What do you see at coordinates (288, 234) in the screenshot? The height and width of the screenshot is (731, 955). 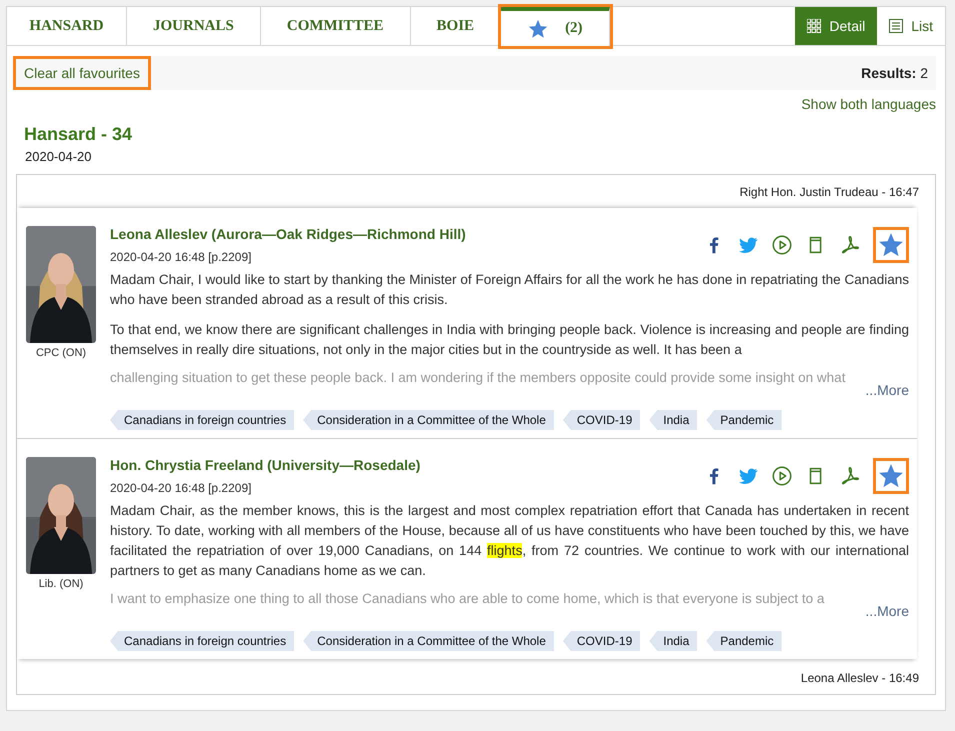 I see `speaker-link: Leona Alleslev (Aurora—Oak Ridges—Richmond Hill)` at bounding box center [288, 234].